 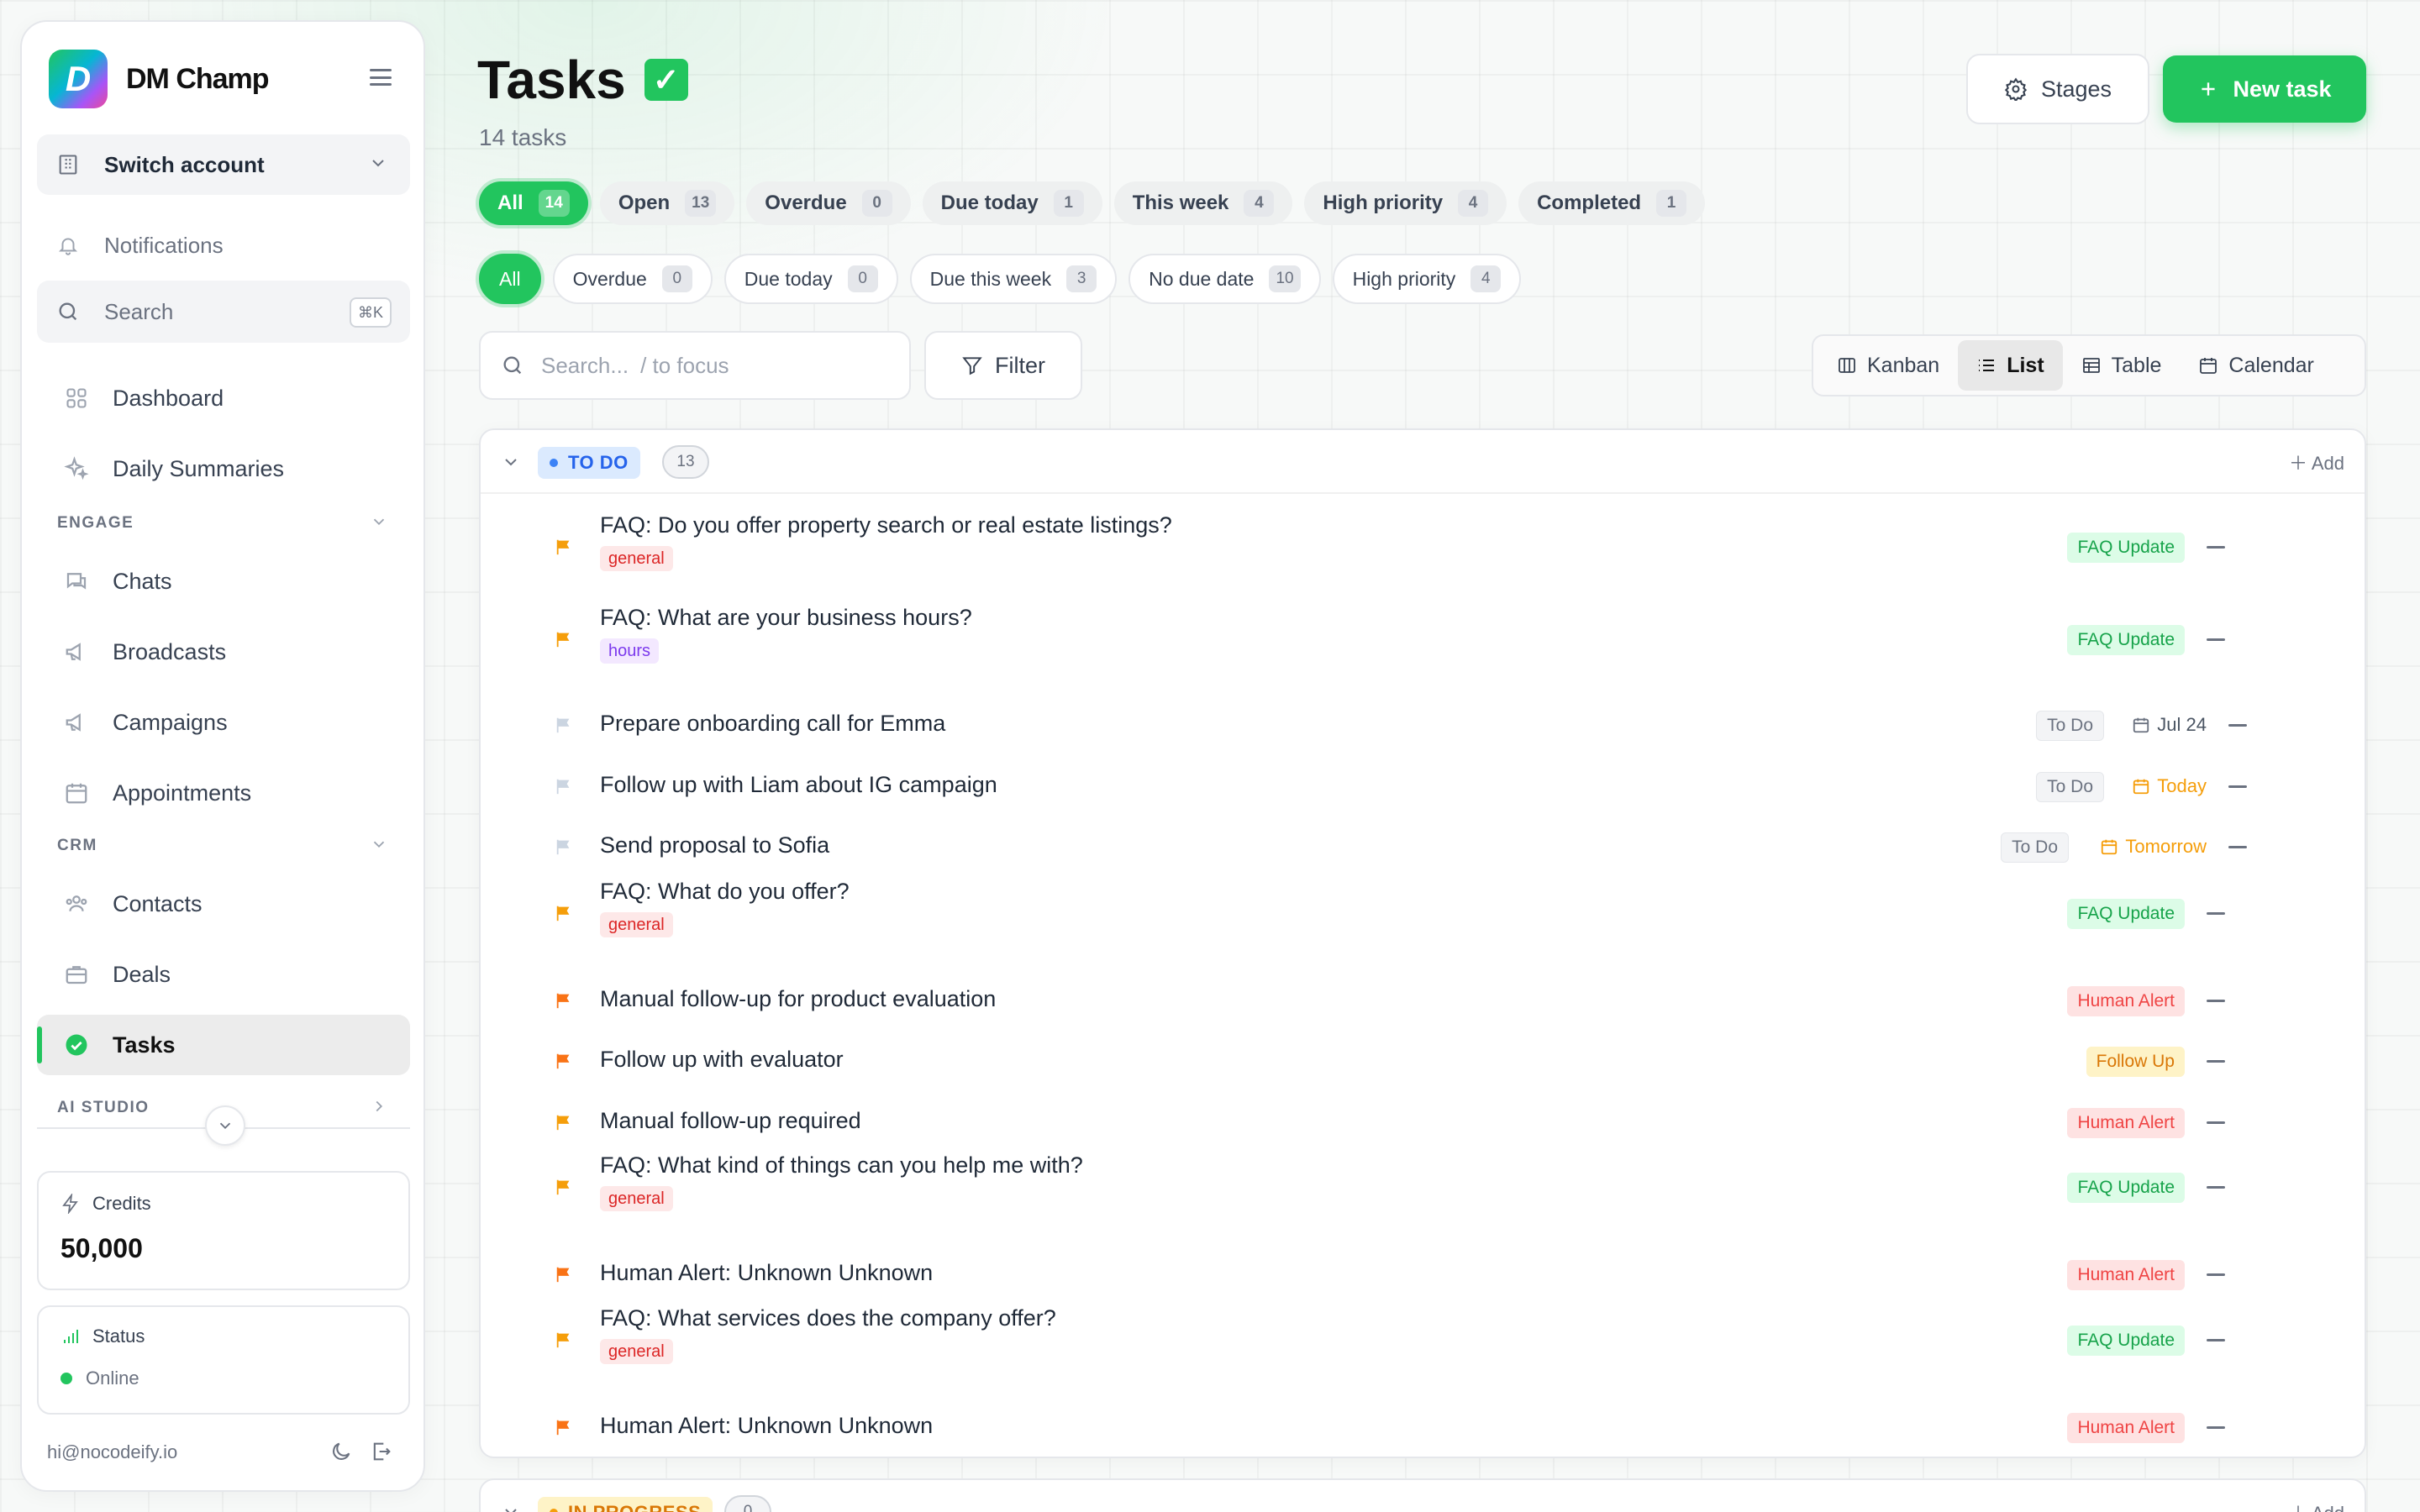 What do you see at coordinates (381, 77) in the screenshot?
I see `hamburger-menu-icon` at bounding box center [381, 77].